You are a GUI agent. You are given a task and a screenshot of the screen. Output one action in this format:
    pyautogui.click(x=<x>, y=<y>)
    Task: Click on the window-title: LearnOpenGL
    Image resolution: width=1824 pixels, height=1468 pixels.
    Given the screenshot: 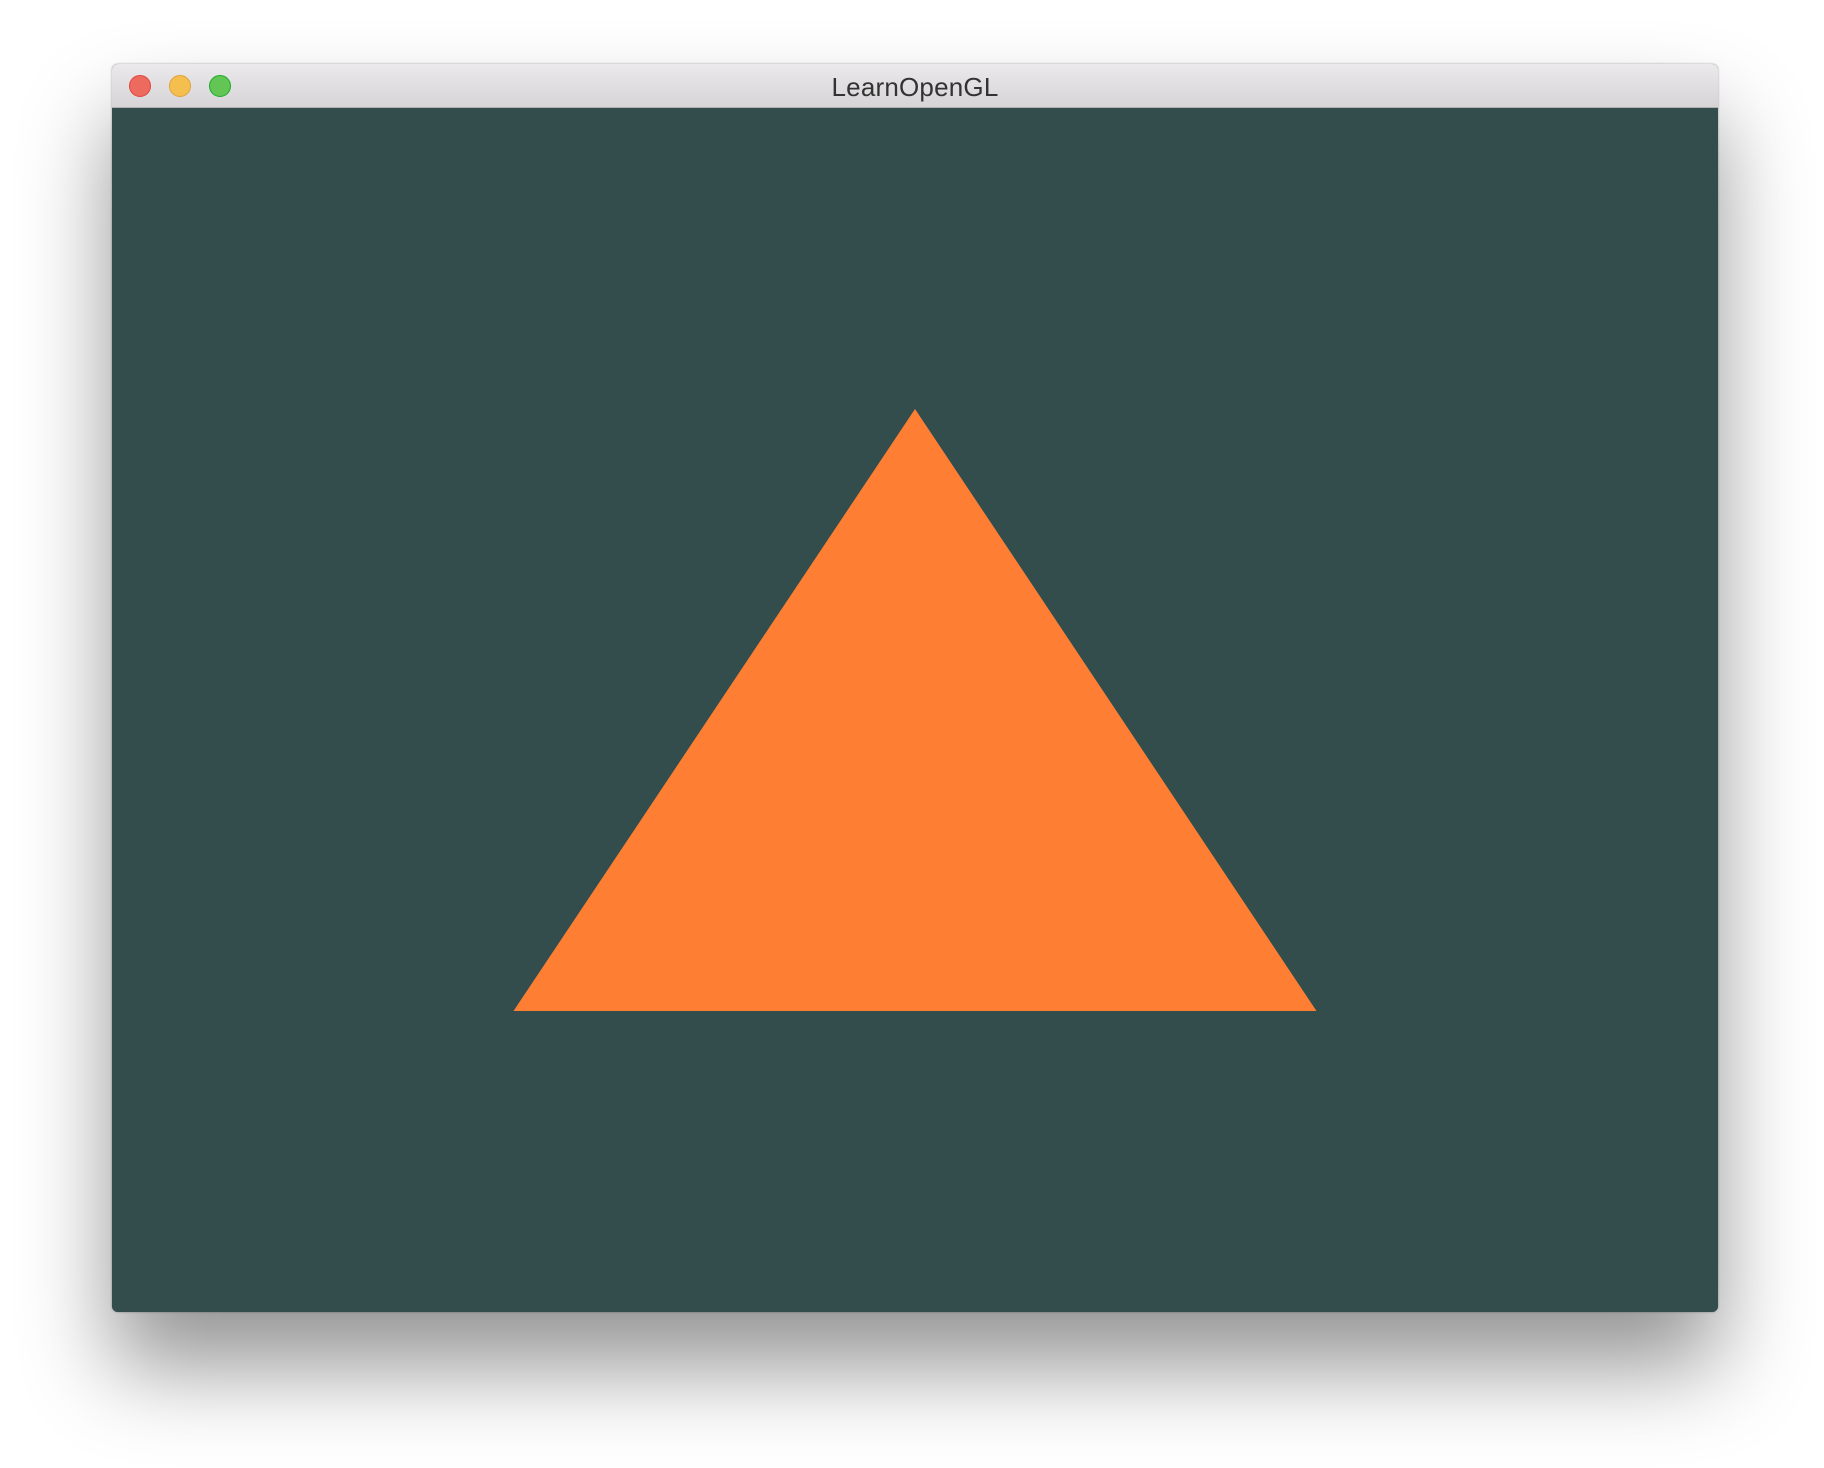 What is the action you would take?
    pyautogui.click(x=915, y=87)
    